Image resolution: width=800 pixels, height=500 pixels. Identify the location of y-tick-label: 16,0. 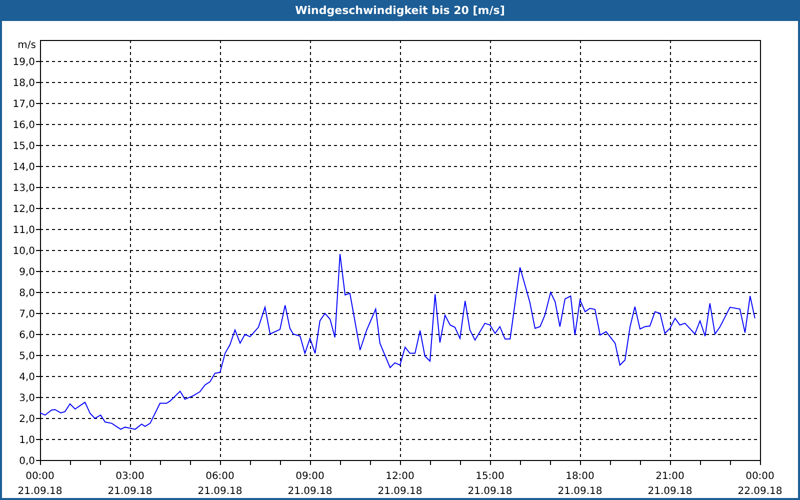
(23, 125).